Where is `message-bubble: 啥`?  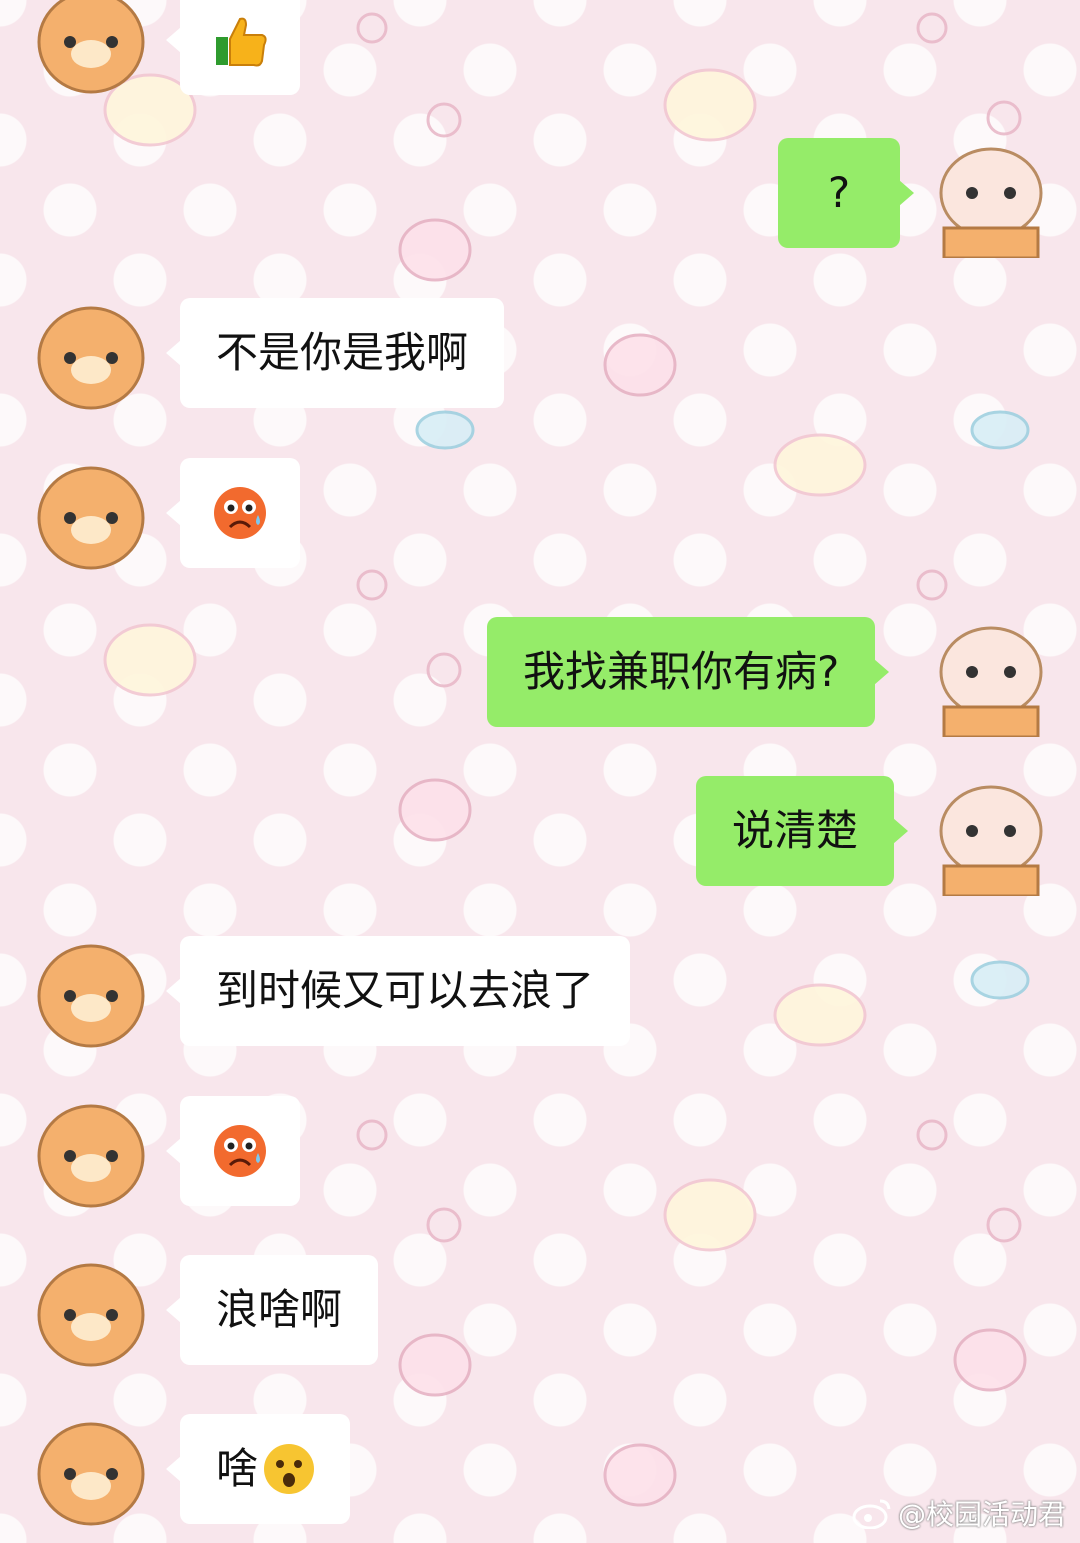
message-bubble: 啥 is located at coordinates (258, 1469).